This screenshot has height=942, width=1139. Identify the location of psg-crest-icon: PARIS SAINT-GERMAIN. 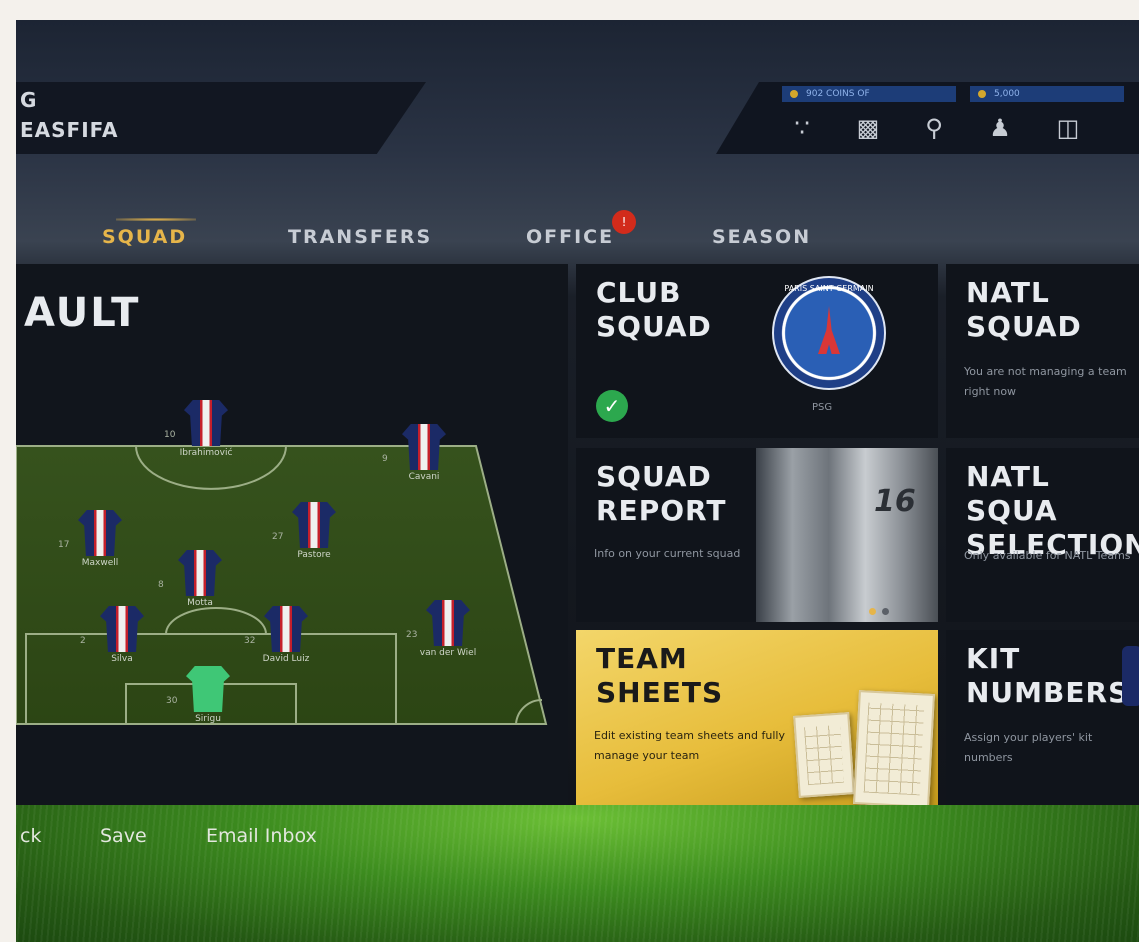
(829, 333).